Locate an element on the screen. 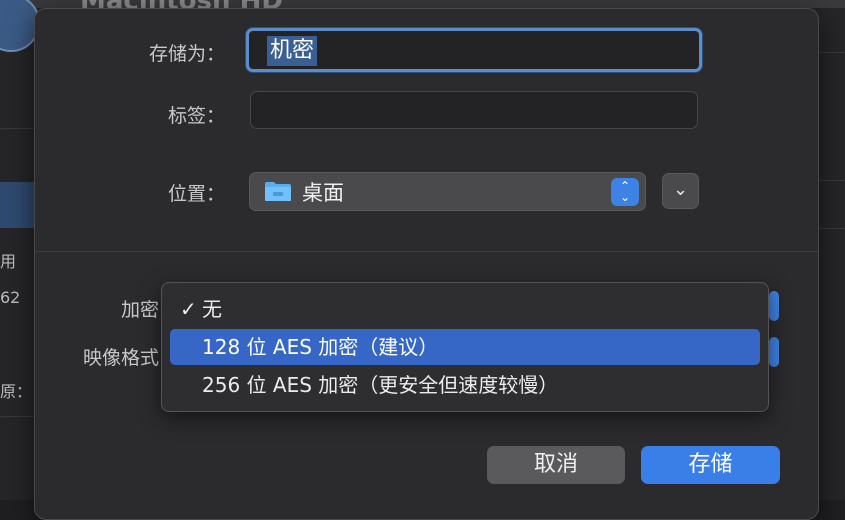  folder-icon is located at coordinates (278, 191).